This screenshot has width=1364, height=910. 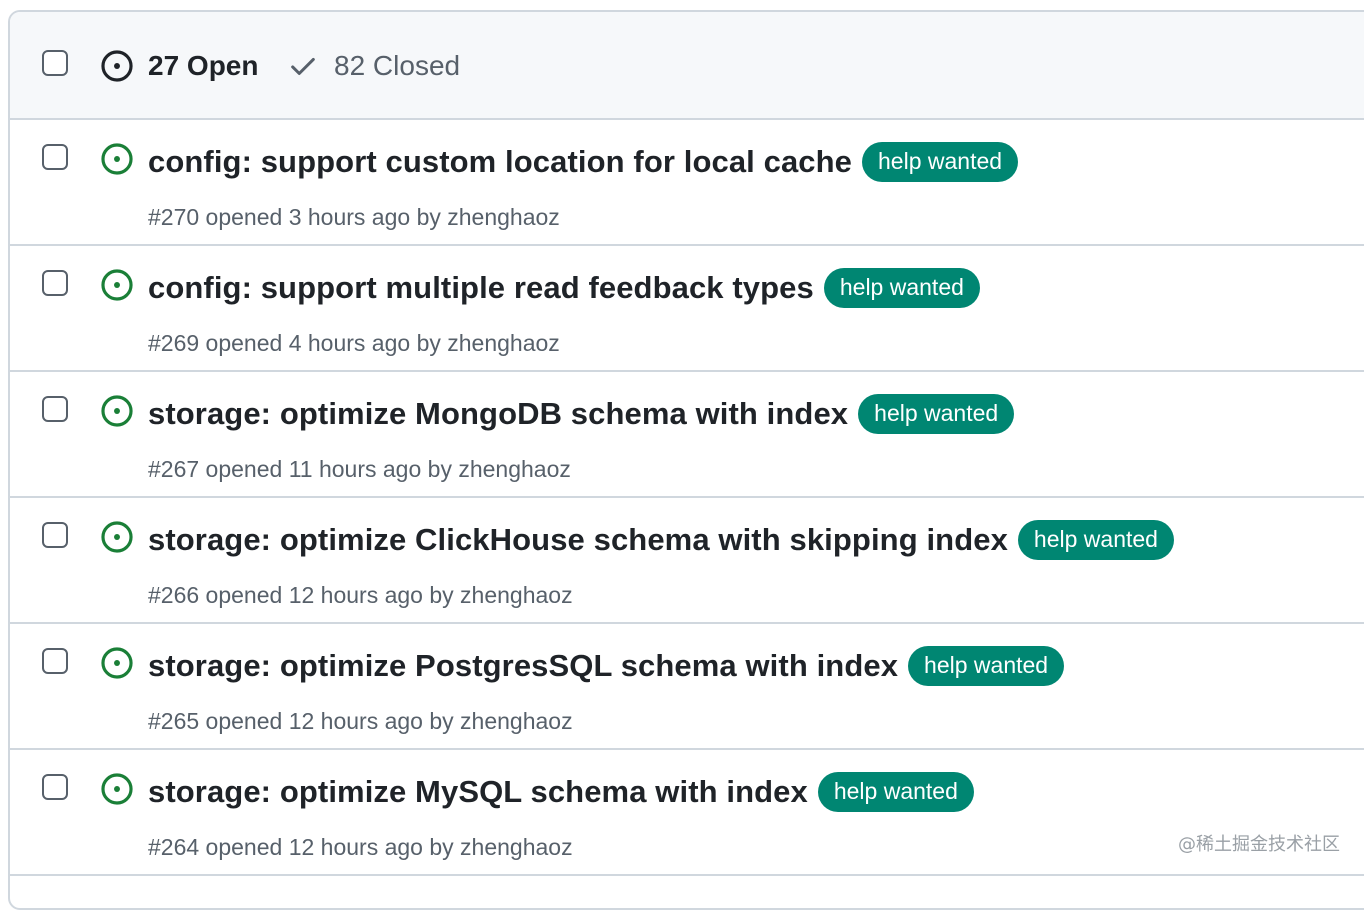 I want to click on issue-meta: #264 opened 12 hours ago by zhenghaoz, so click(x=360, y=847).